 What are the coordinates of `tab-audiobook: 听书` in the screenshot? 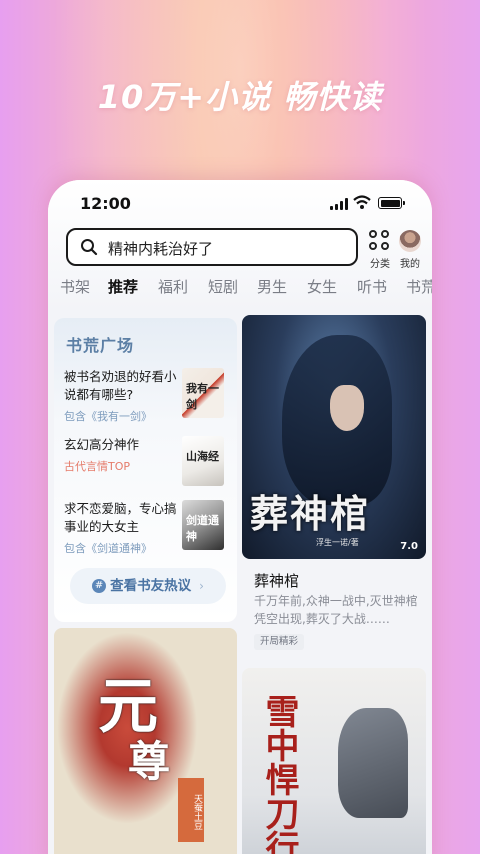 It's located at (372, 286).